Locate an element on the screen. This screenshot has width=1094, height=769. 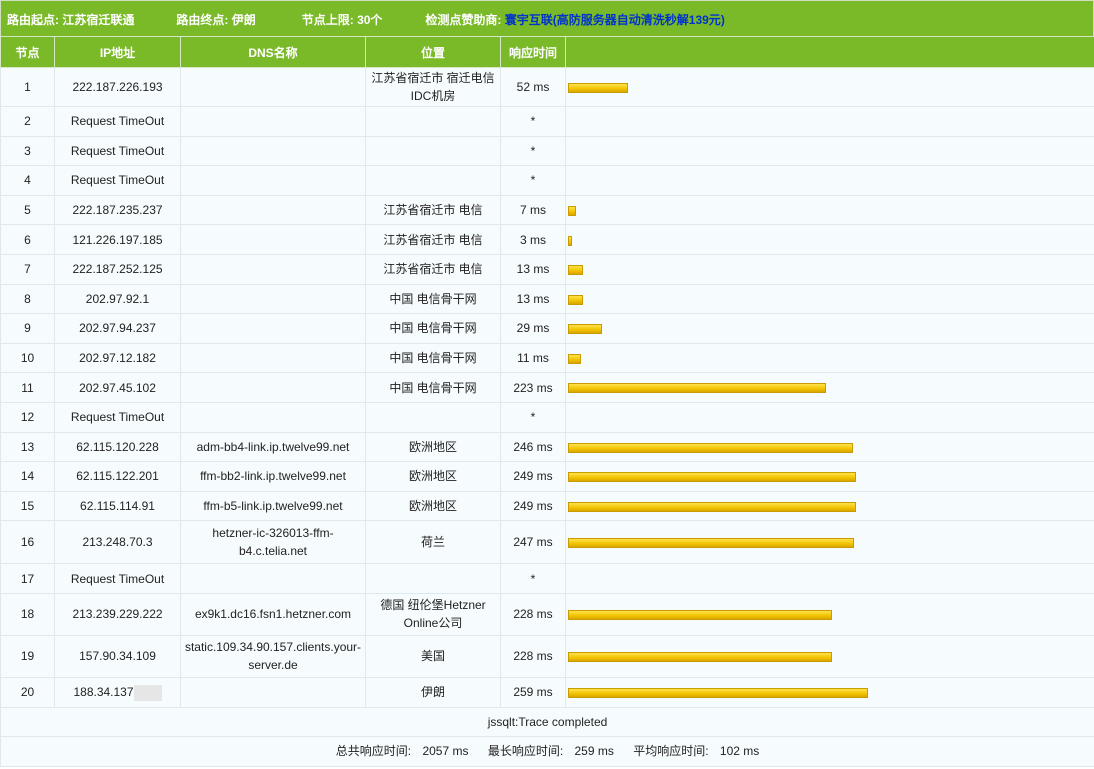
table-row: 3 Request TimeOut * is located at coordinates (547, 151).